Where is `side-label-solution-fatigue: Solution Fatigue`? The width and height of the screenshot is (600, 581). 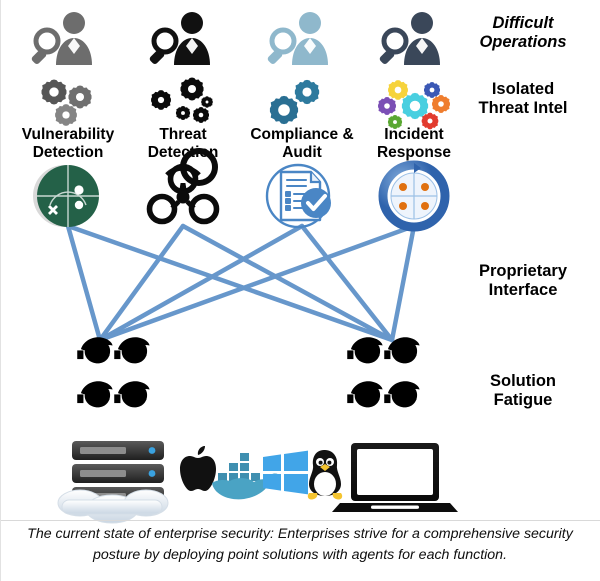
side-label-solution-fatigue: Solution Fatigue is located at coordinates (523, 391).